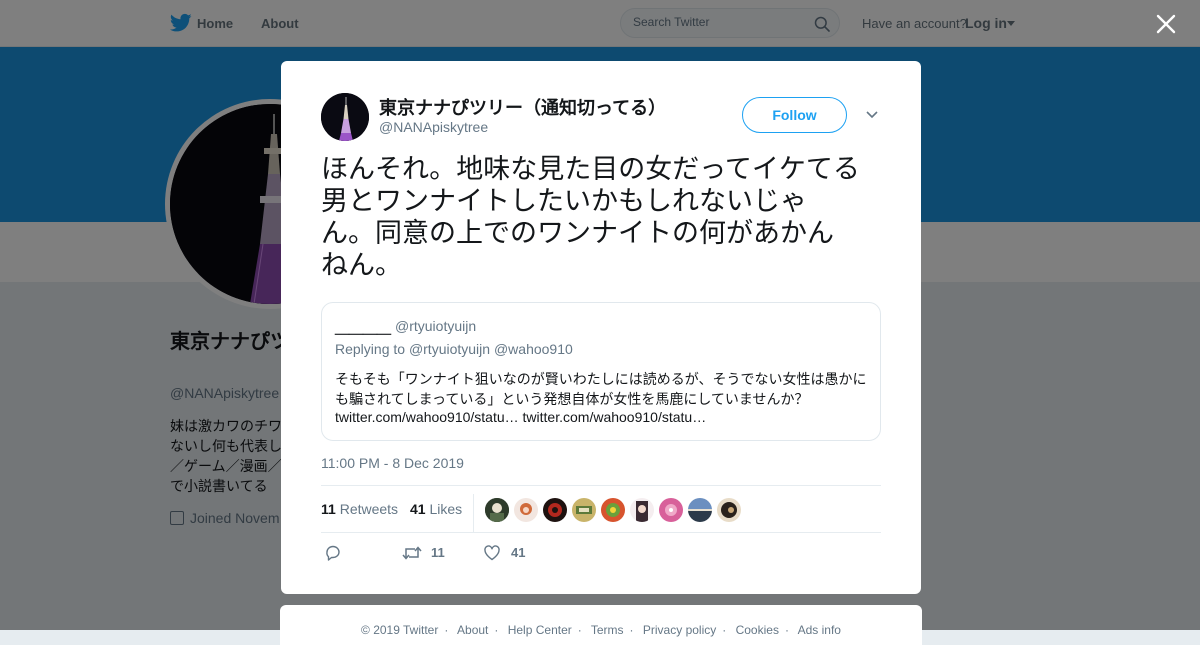 Image resolution: width=1200 pixels, height=645 pixels. Describe the element at coordinates (328, 509) in the screenshot. I see `retweets-count: 11` at that location.